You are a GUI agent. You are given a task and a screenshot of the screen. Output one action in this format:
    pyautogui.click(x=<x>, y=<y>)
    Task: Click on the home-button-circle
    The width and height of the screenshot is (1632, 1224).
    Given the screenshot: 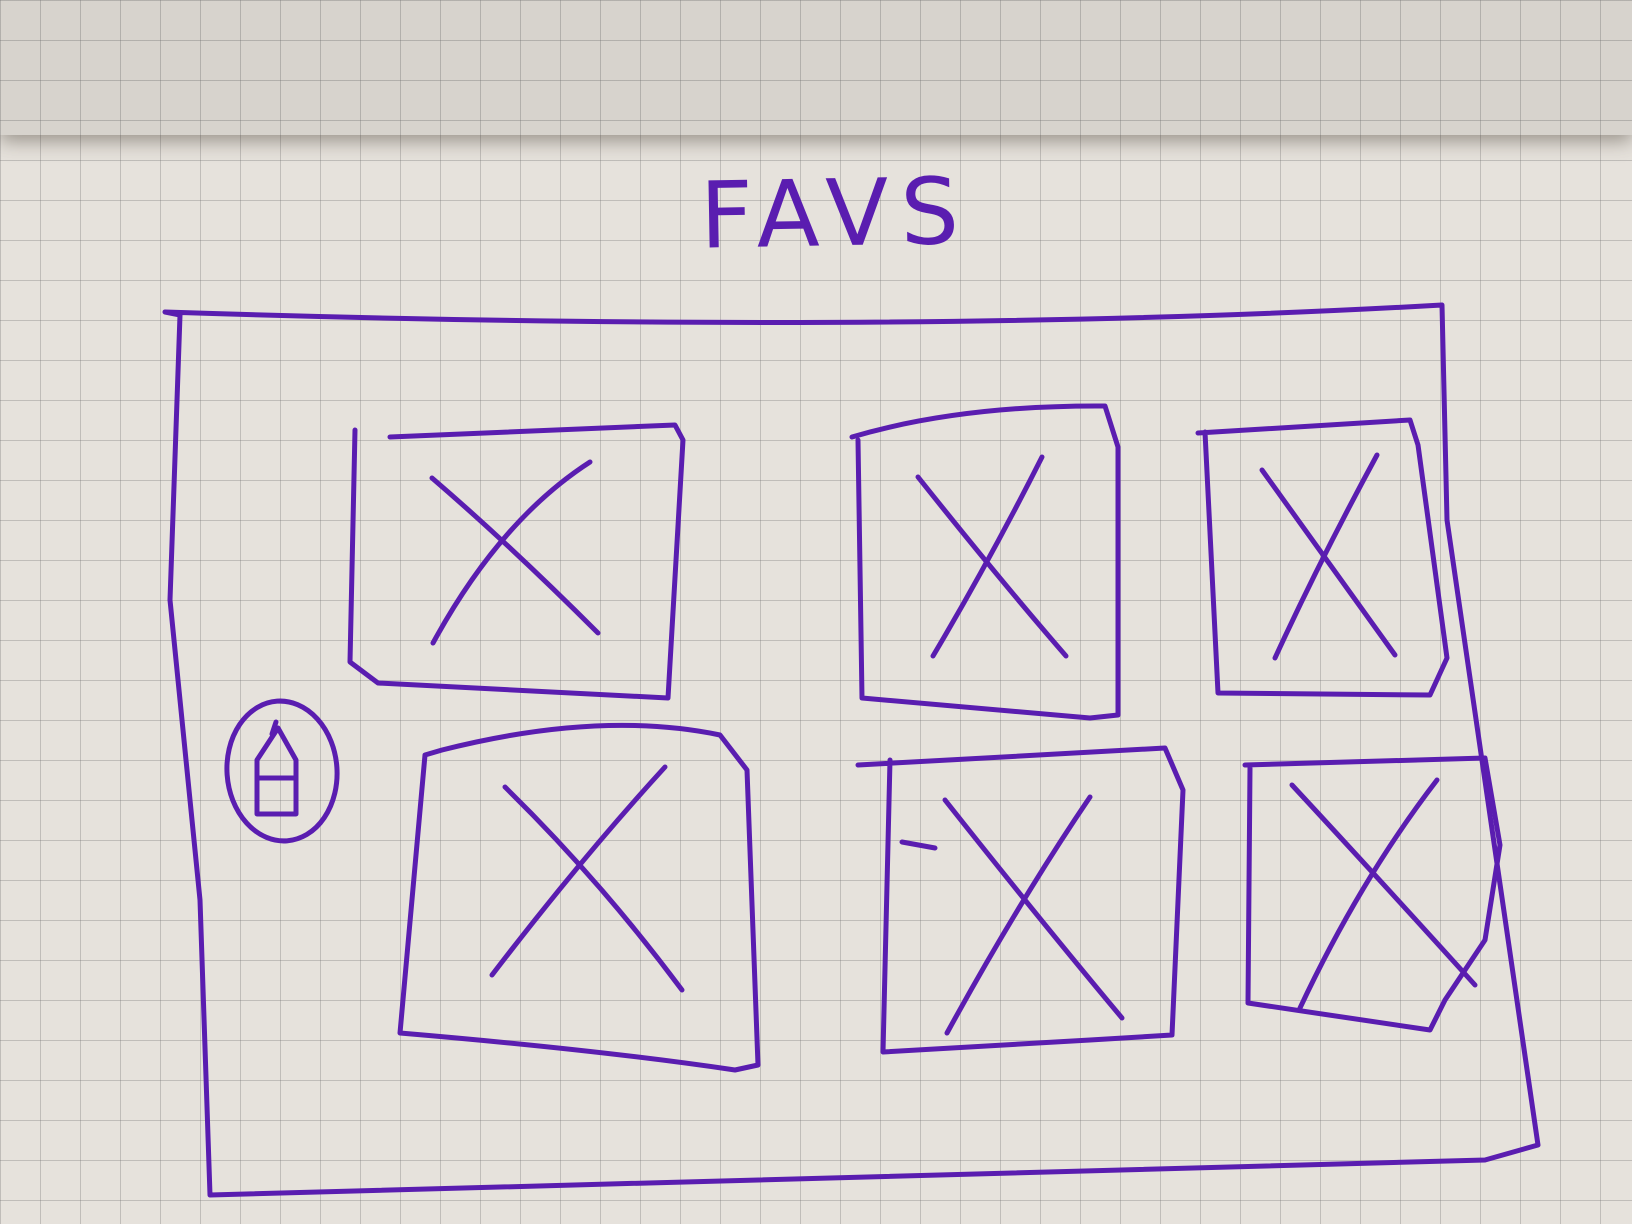 What is the action you would take?
    pyautogui.click(x=282, y=771)
    